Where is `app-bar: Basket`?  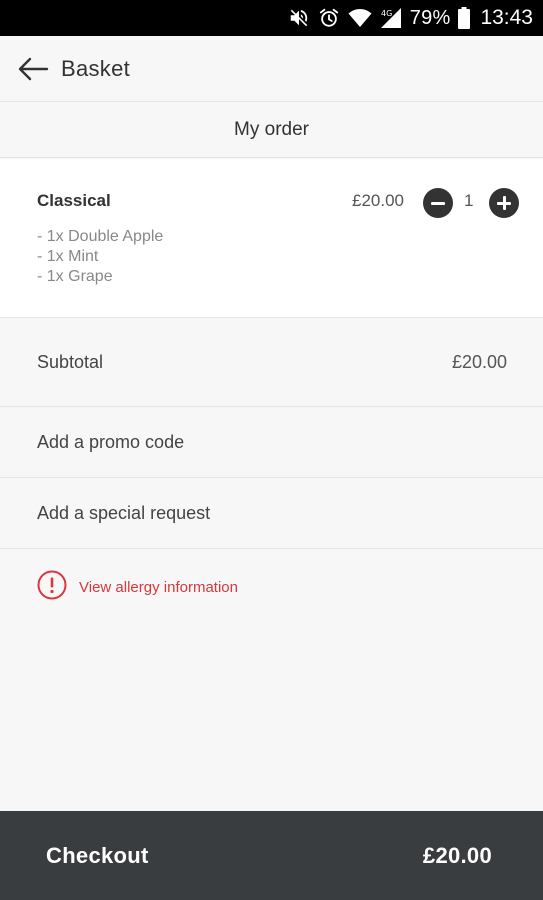
app-bar: Basket is located at coordinates (271, 69).